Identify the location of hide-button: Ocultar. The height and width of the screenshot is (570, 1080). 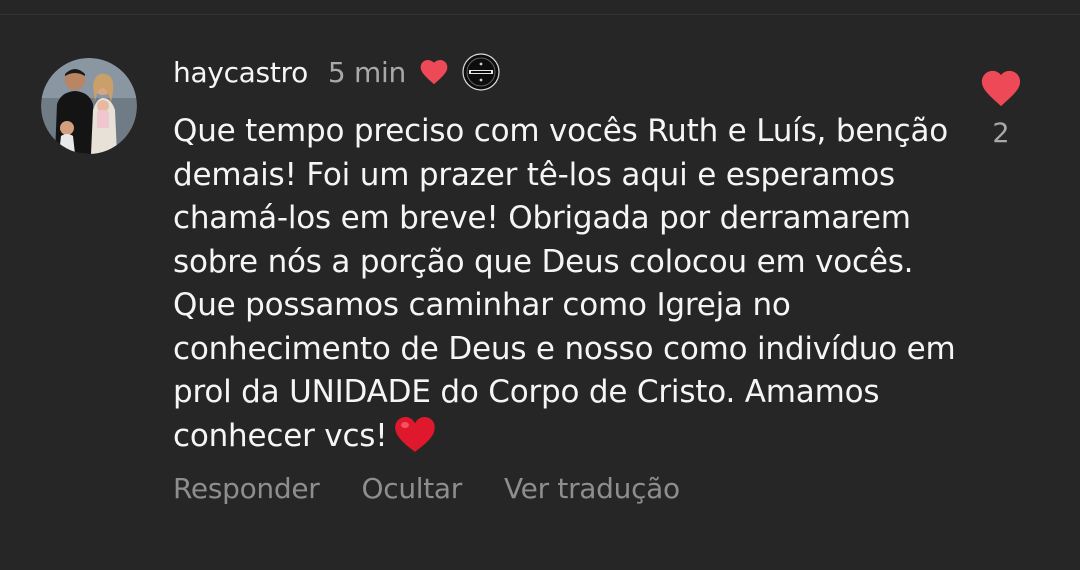
(411, 488).